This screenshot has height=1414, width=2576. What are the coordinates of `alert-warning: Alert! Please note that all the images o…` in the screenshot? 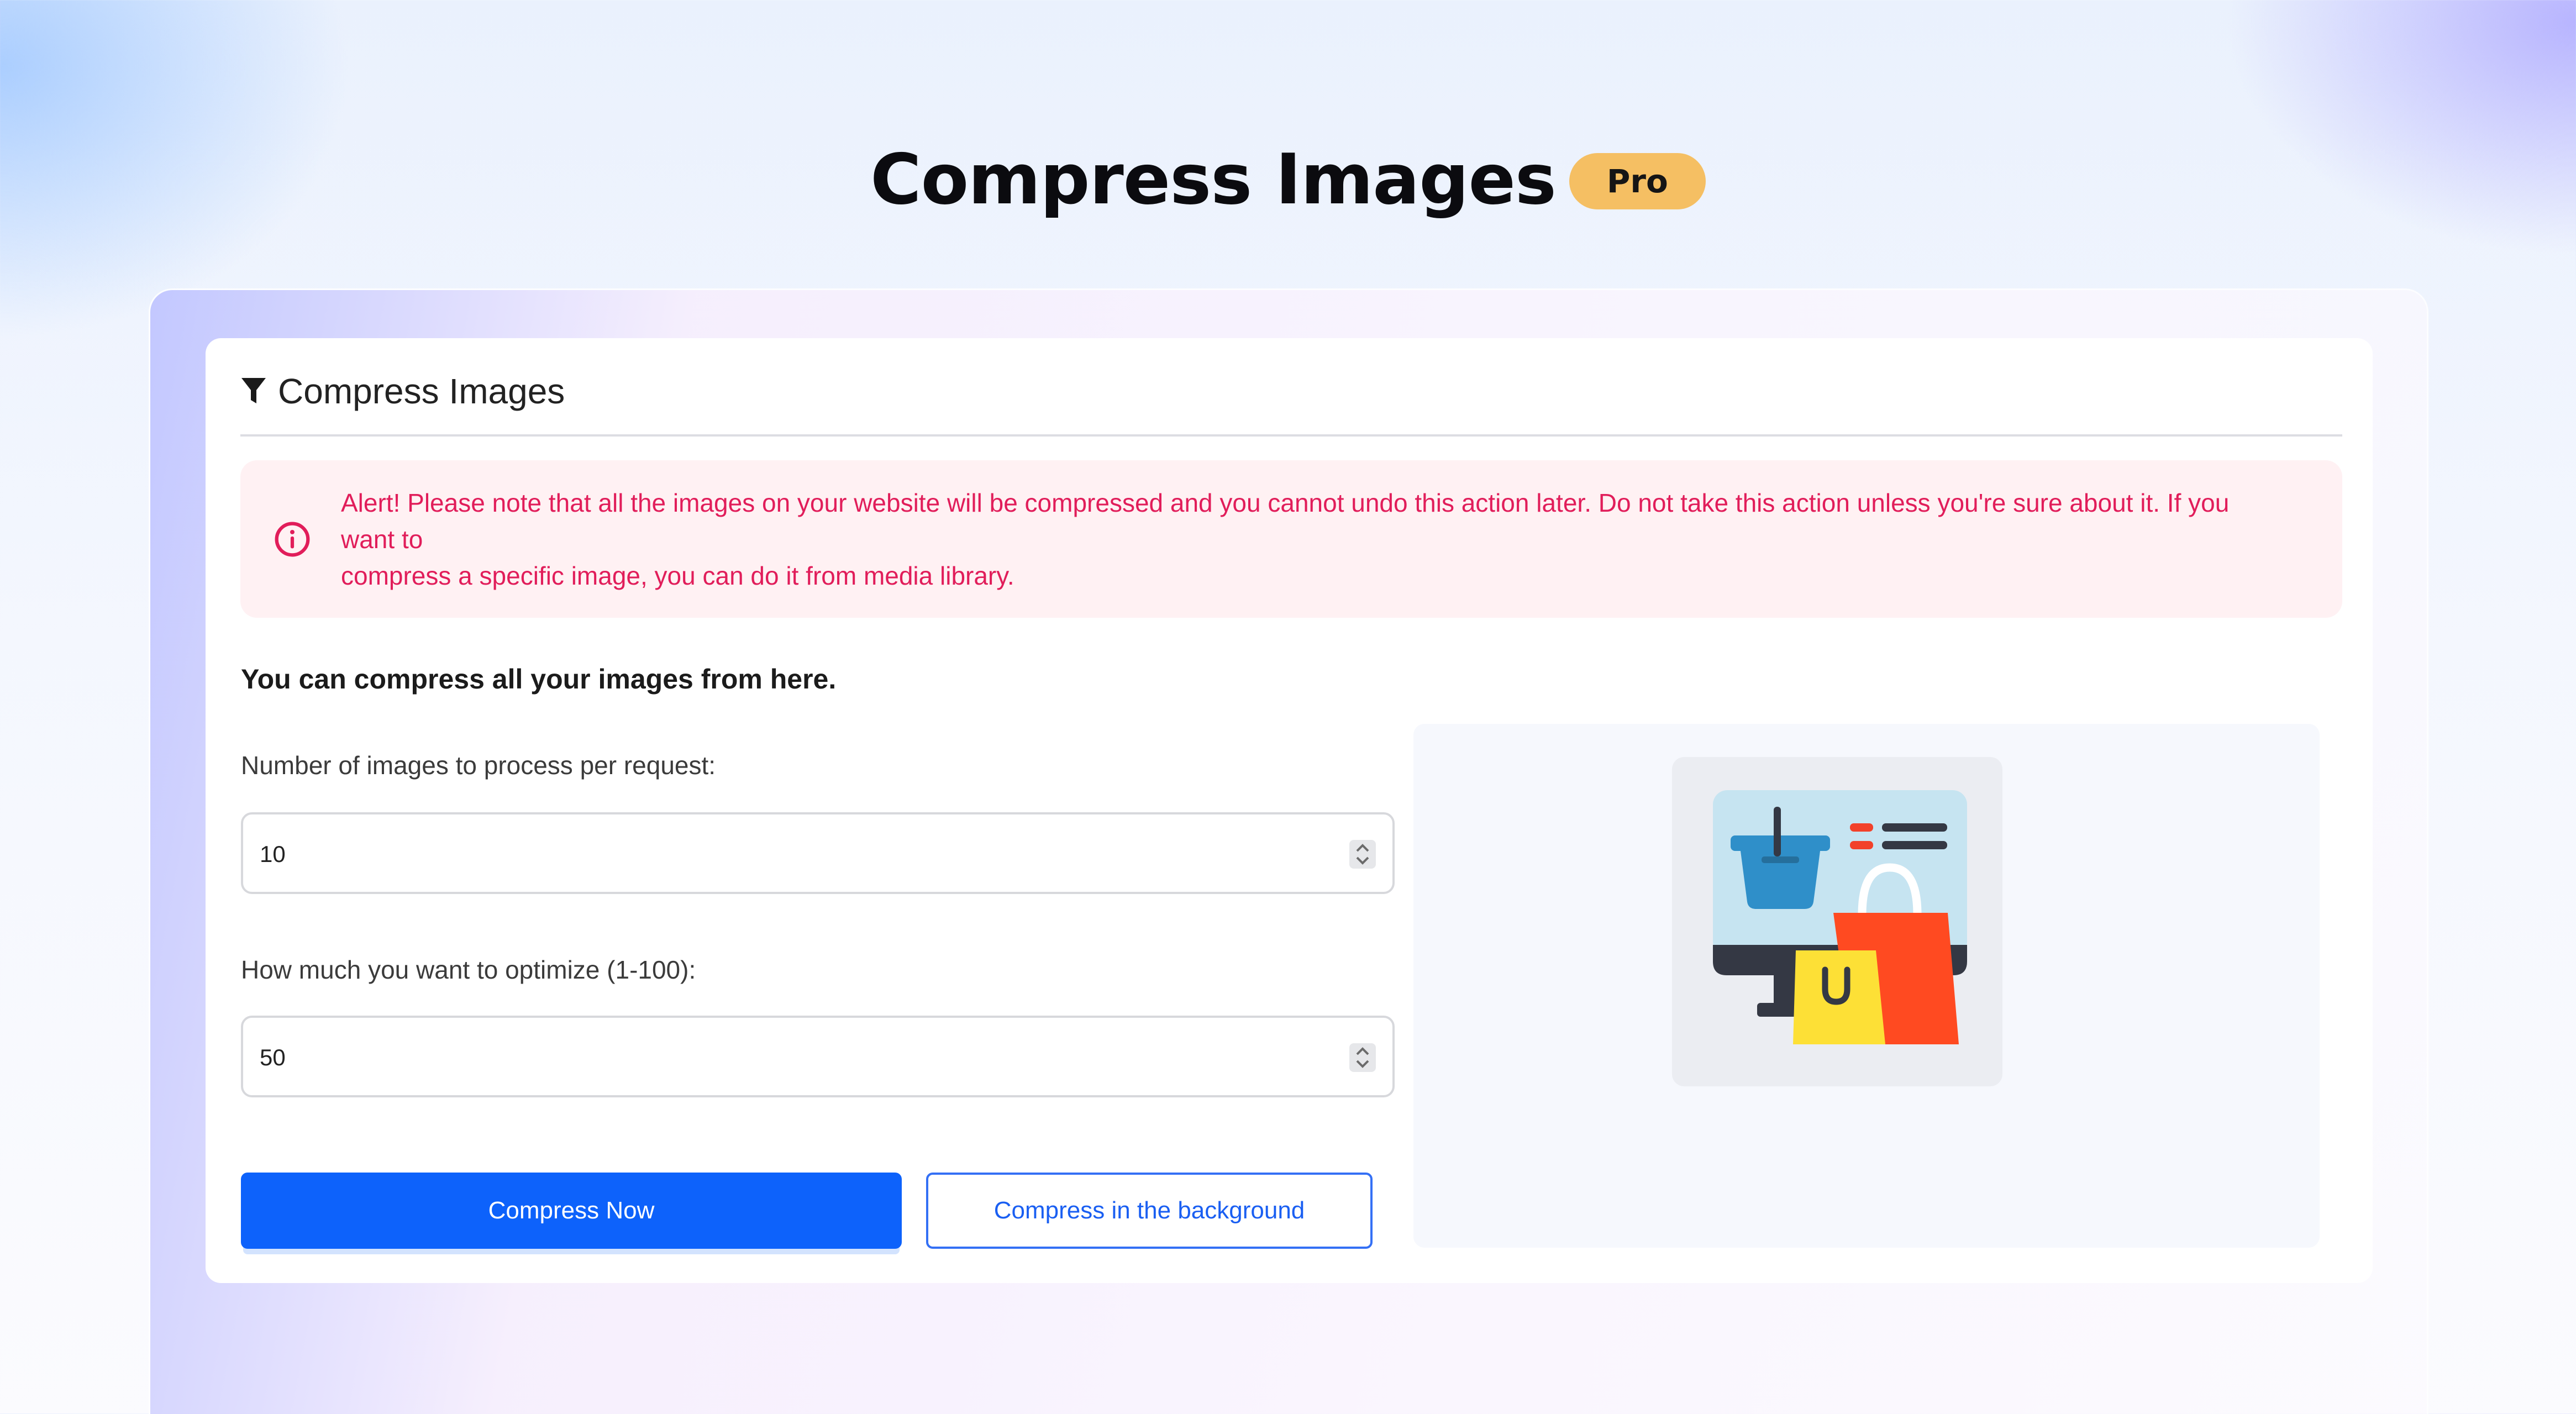 It's located at (1291, 539).